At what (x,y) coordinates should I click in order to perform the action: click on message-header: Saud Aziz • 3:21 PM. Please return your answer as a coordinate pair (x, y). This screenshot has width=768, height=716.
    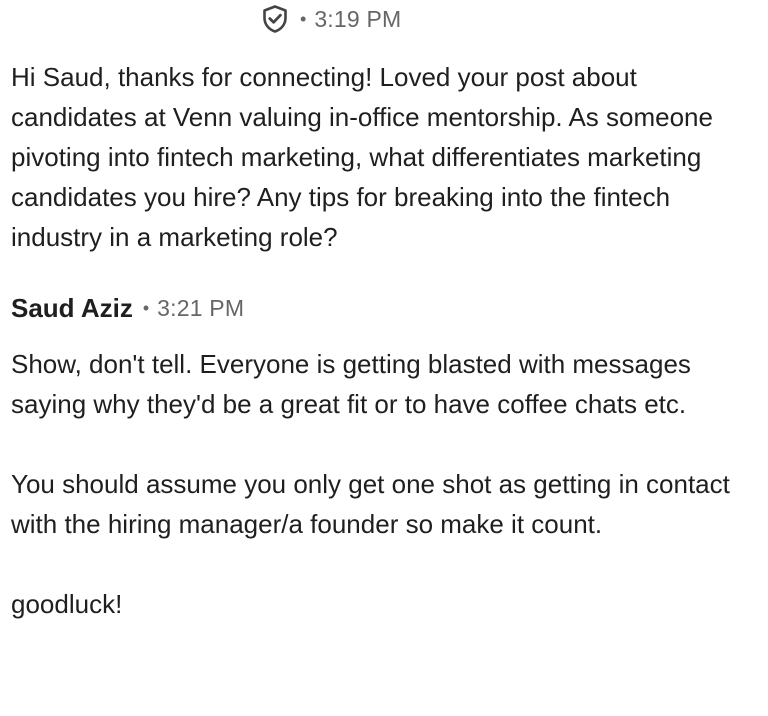
    Looking at the image, I should click on (127, 308).